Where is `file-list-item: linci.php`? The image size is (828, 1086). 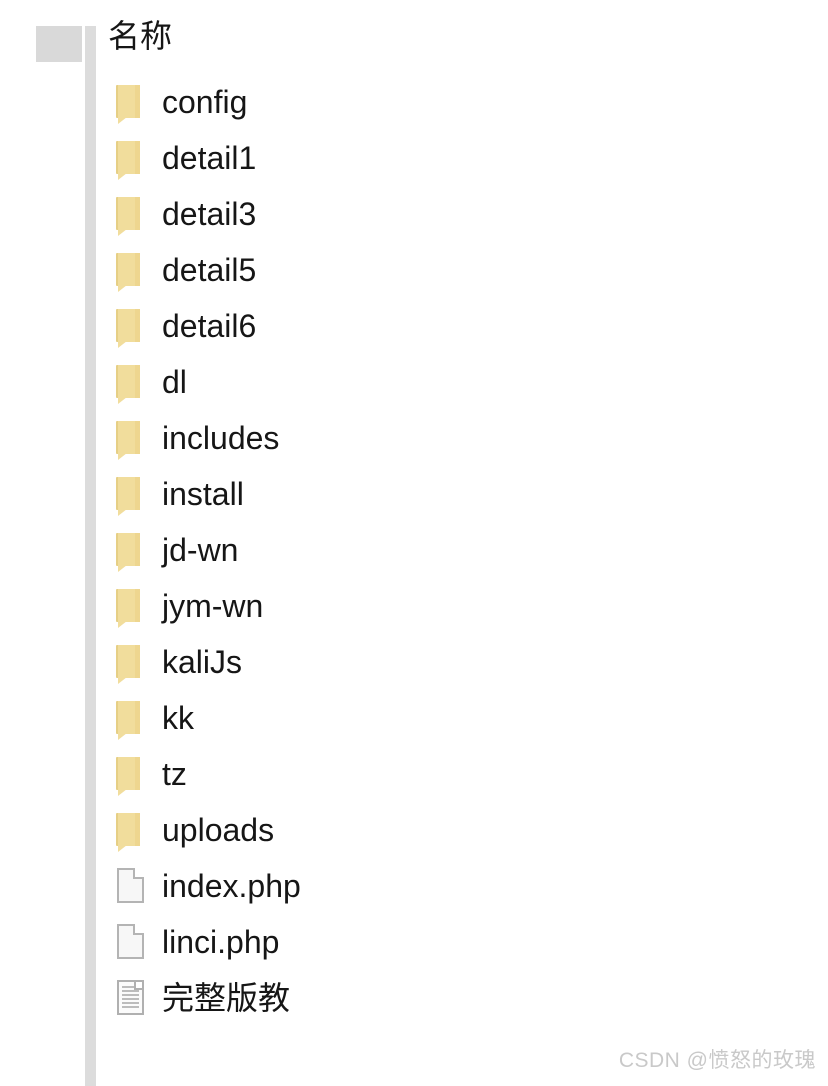
file-list-item: linci.php is located at coordinates (201, 942).